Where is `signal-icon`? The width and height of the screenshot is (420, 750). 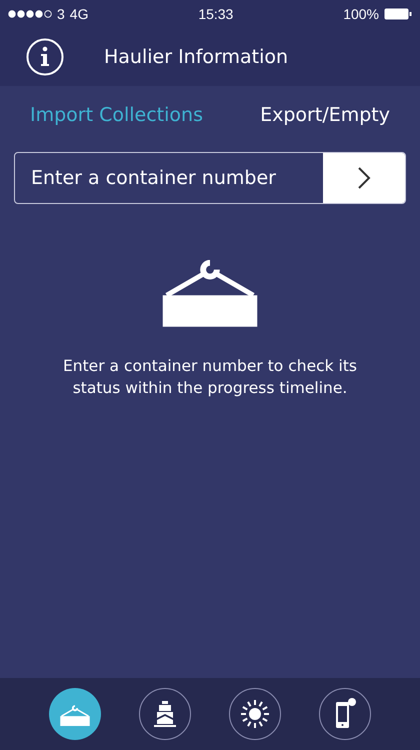 signal-icon is located at coordinates (30, 14).